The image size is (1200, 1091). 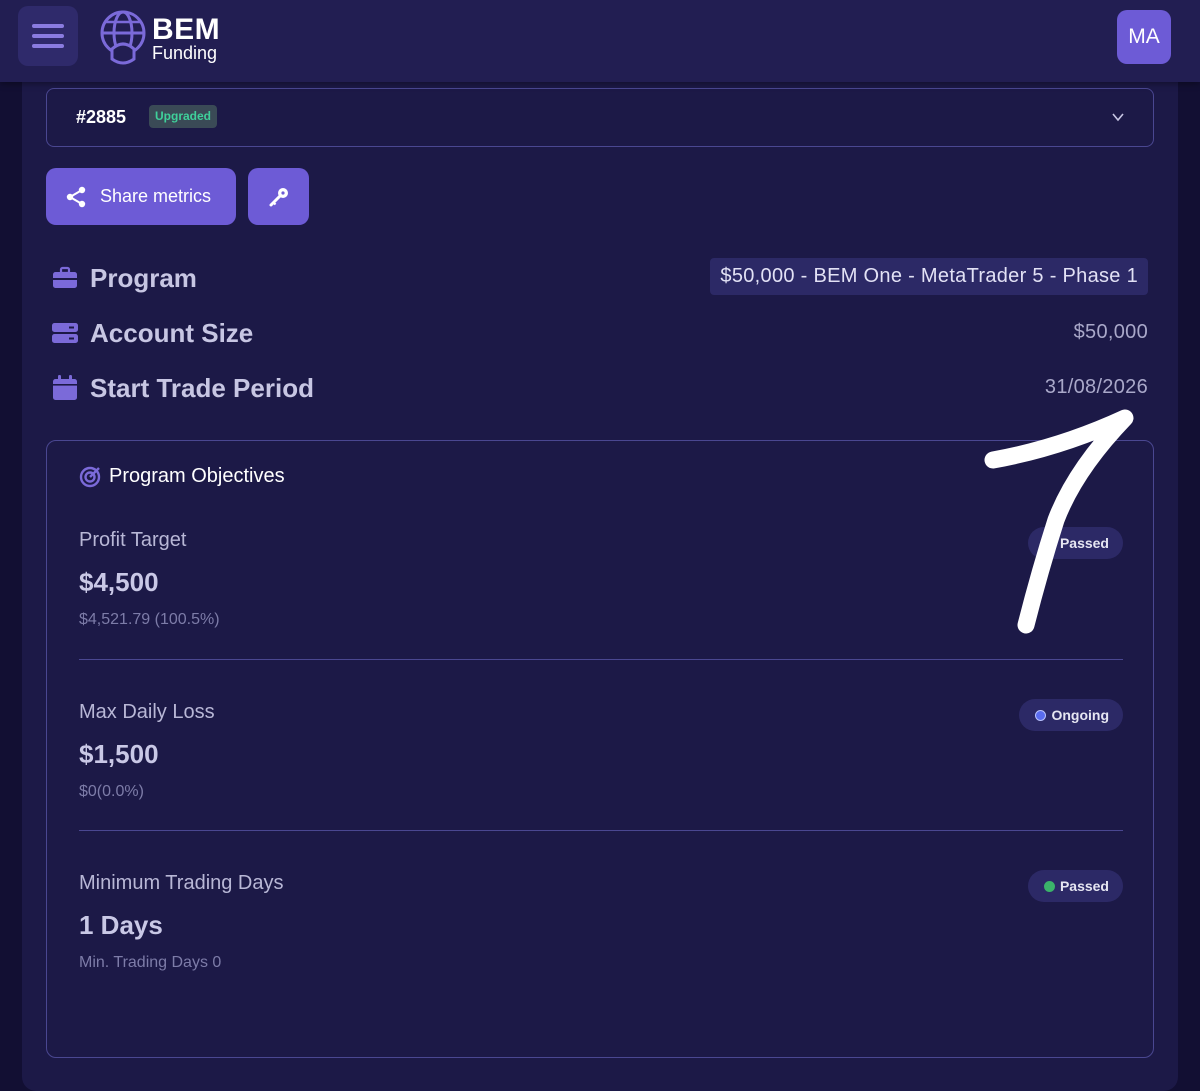 What do you see at coordinates (1096, 387) in the screenshot?
I see `start-trade-period-value: 31/08/2026` at bounding box center [1096, 387].